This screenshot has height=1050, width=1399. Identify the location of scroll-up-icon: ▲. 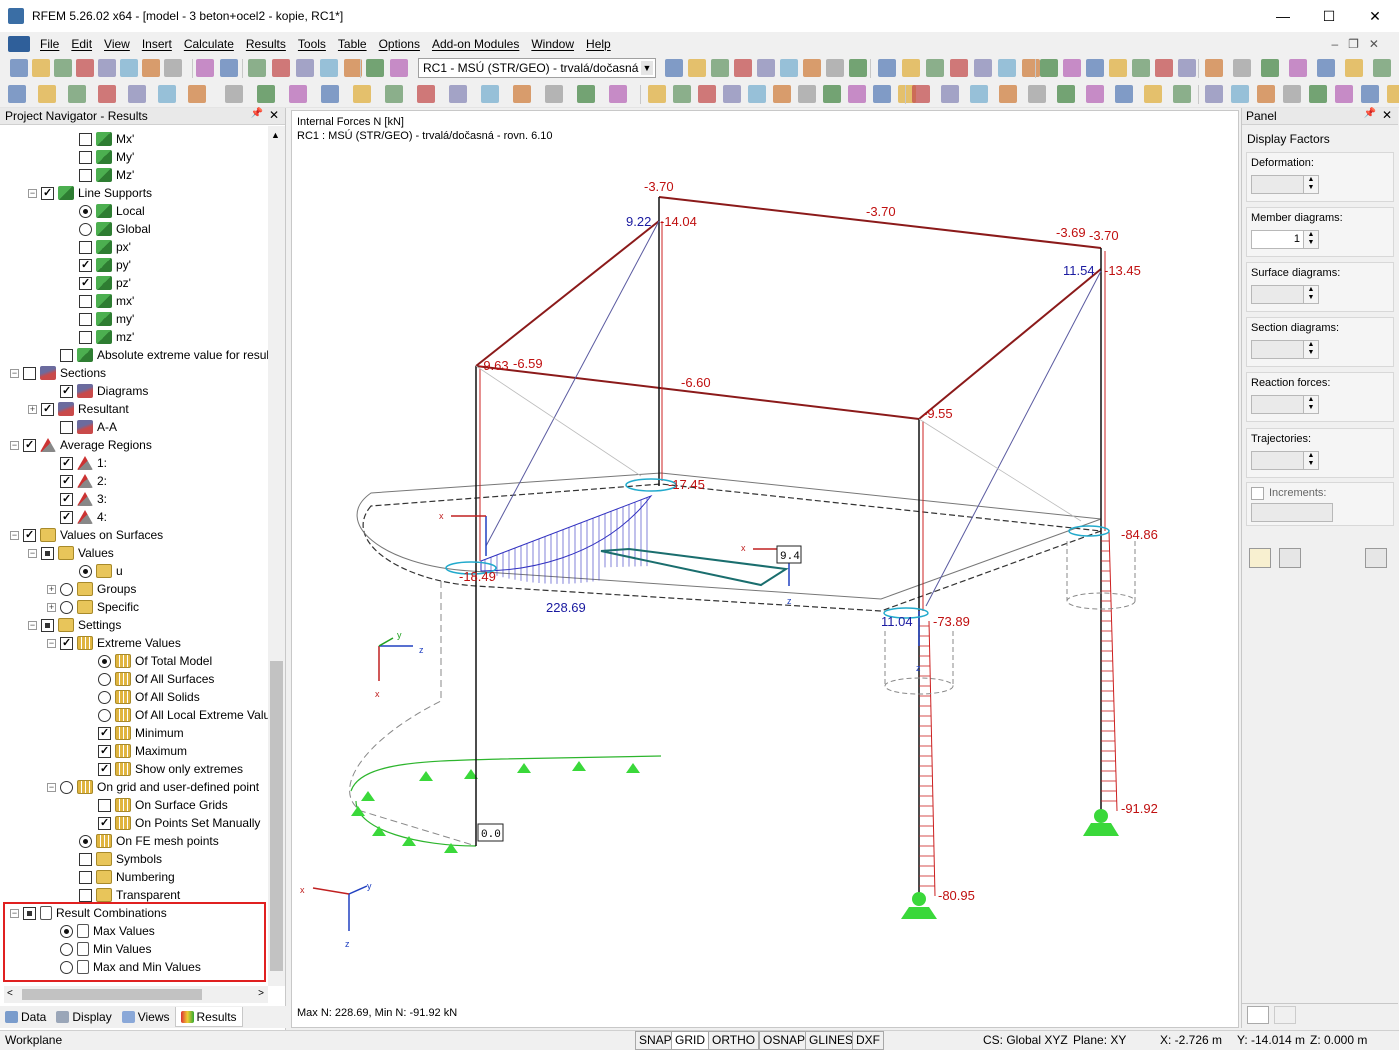
(275, 135).